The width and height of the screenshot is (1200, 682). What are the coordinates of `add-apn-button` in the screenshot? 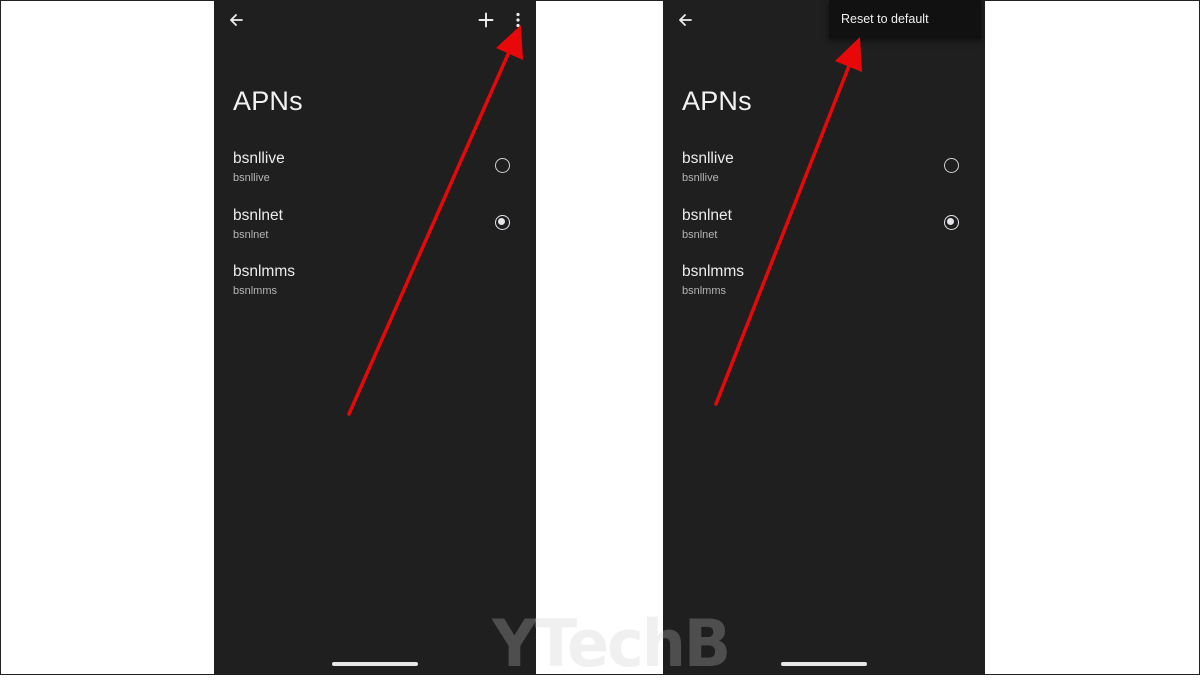 It's located at (486, 20).